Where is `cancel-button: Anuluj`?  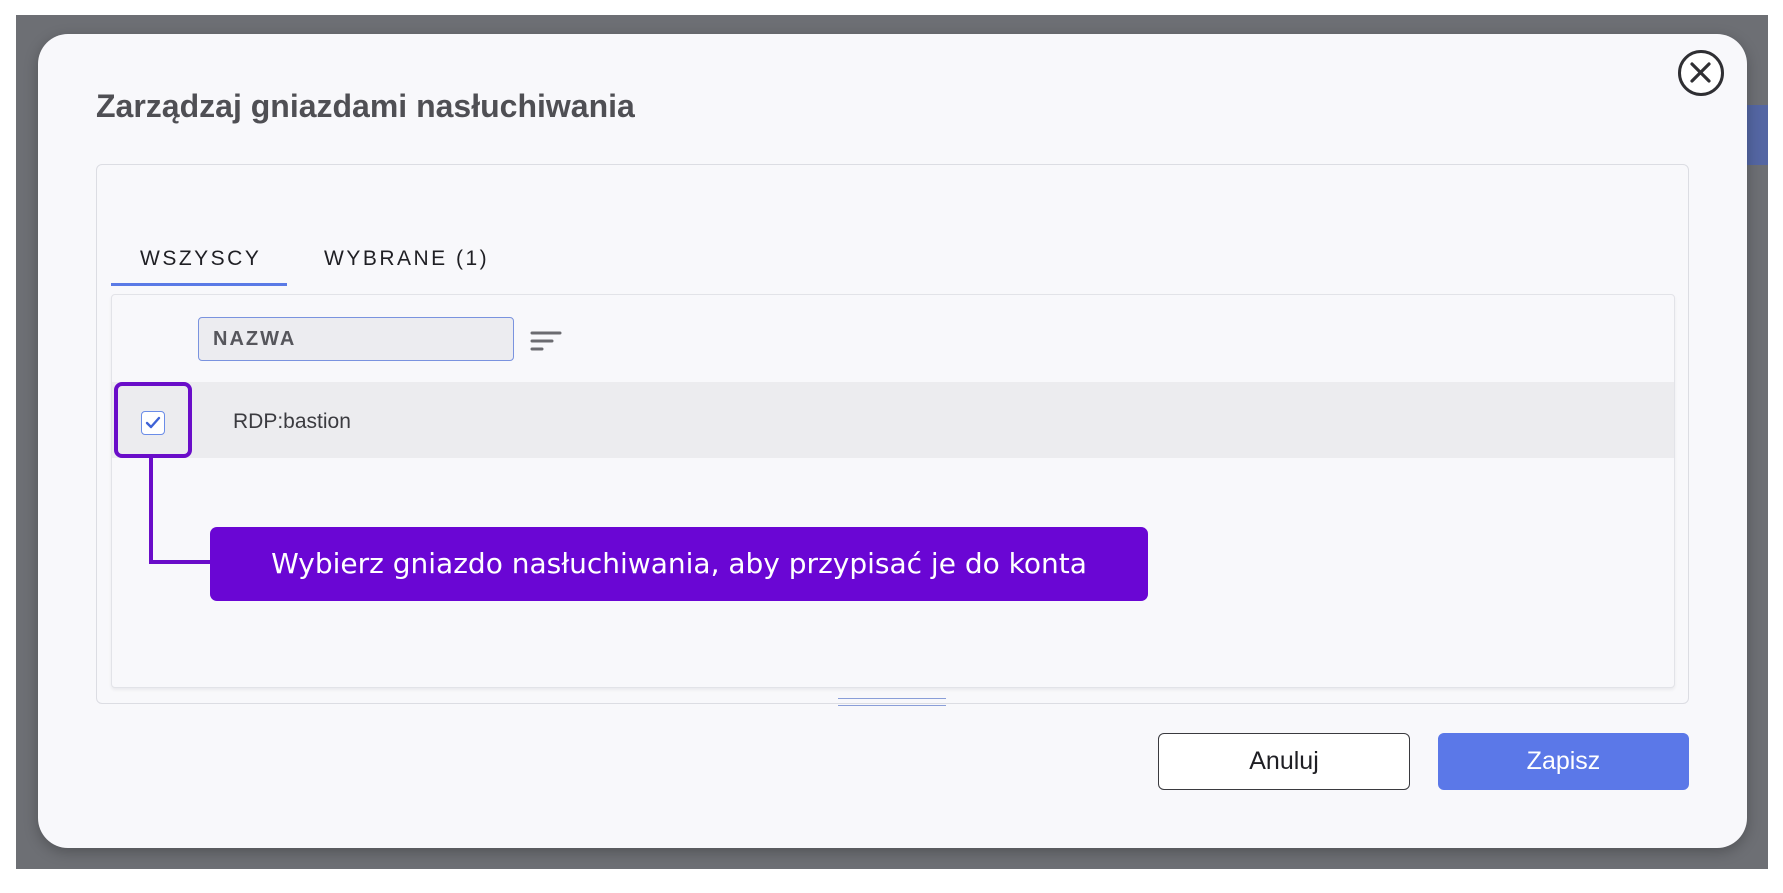 cancel-button: Anuluj is located at coordinates (1284, 761).